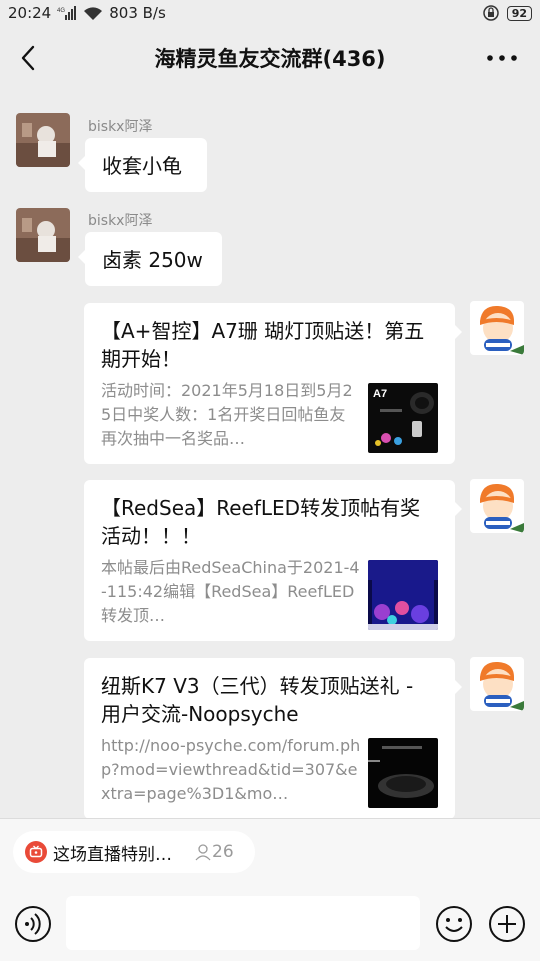 This screenshot has height=961, width=540. What do you see at coordinates (507, 924) in the screenshot?
I see `plus-icon` at bounding box center [507, 924].